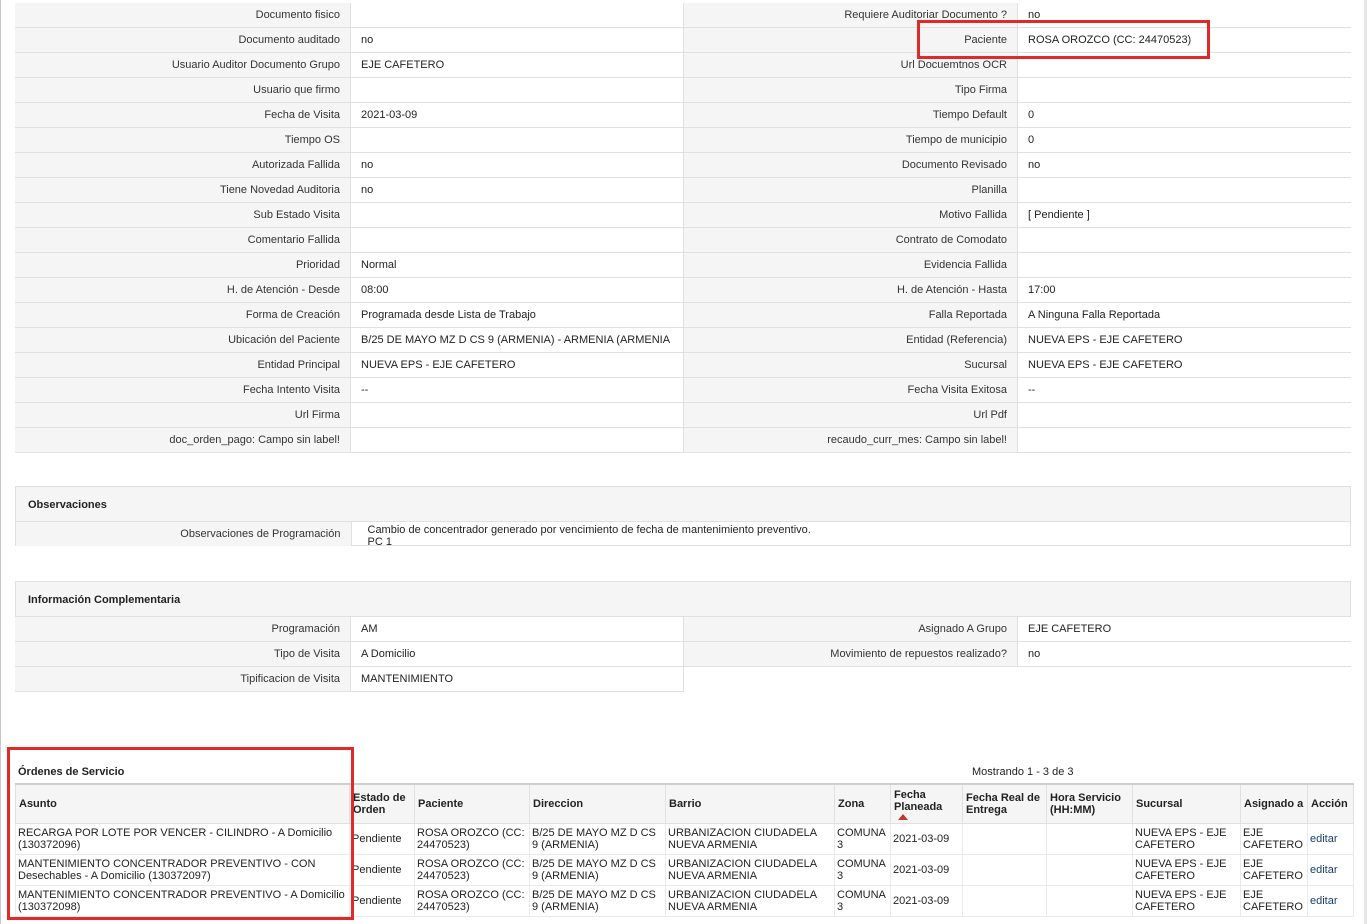  What do you see at coordinates (683, 240) in the screenshot?
I see `detail-row: Comentario Fallida Contrato de Comodato` at bounding box center [683, 240].